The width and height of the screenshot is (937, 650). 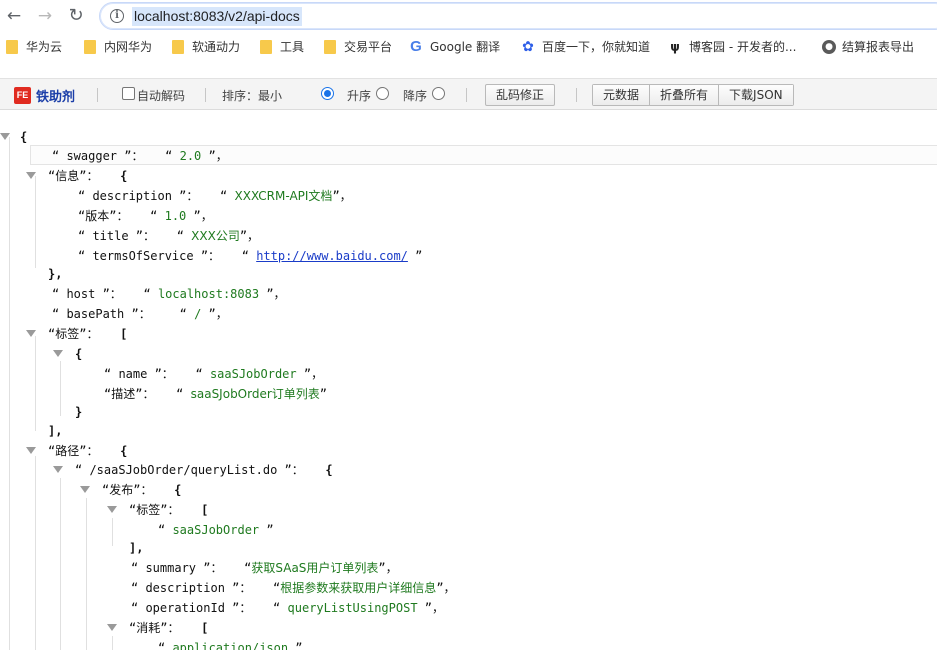 I want to click on fix-garbled-button: 乱码修正, so click(x=520, y=95).